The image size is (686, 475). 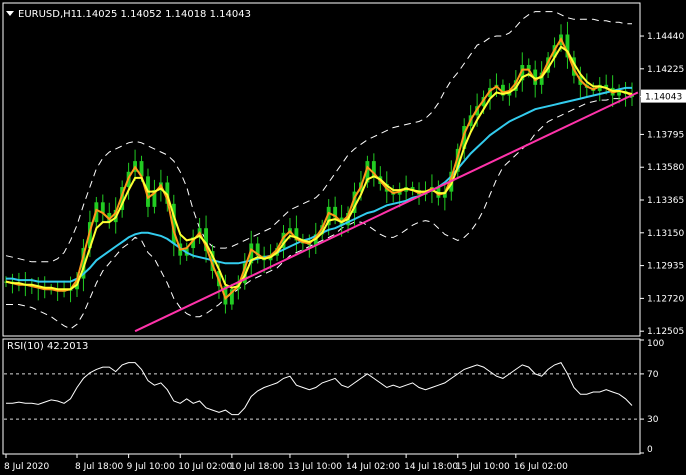 What do you see at coordinates (665, 201) in the screenshot?
I see `price-tick-label: 1.13365` at bounding box center [665, 201].